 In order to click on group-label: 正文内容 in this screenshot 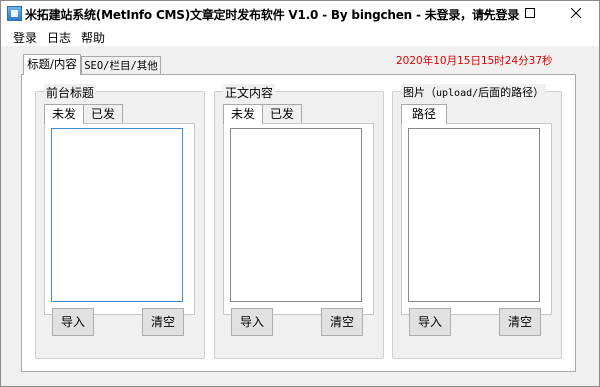, I will do `click(249, 92)`.